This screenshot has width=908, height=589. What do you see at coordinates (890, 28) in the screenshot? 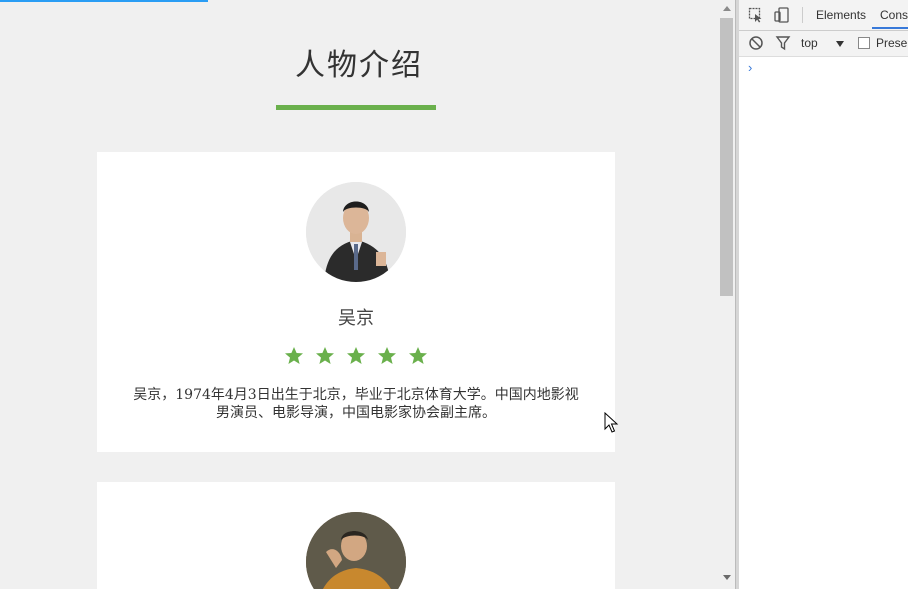
I see `active-tab-indicator` at bounding box center [890, 28].